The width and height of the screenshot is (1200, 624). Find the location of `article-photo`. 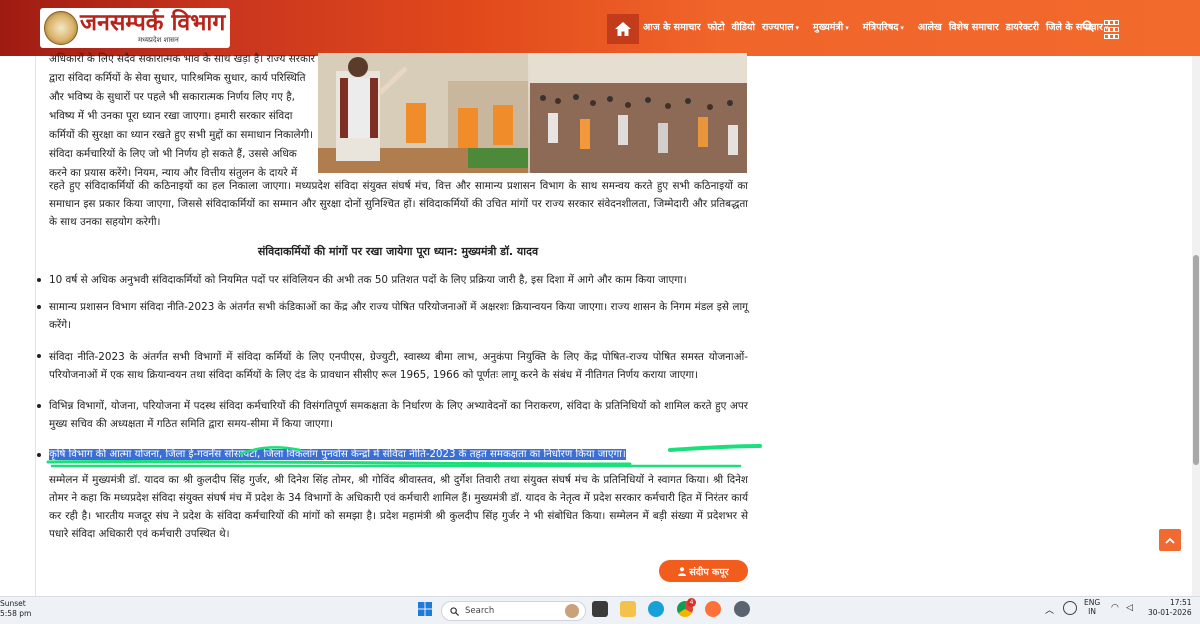

article-photo is located at coordinates (532, 113).